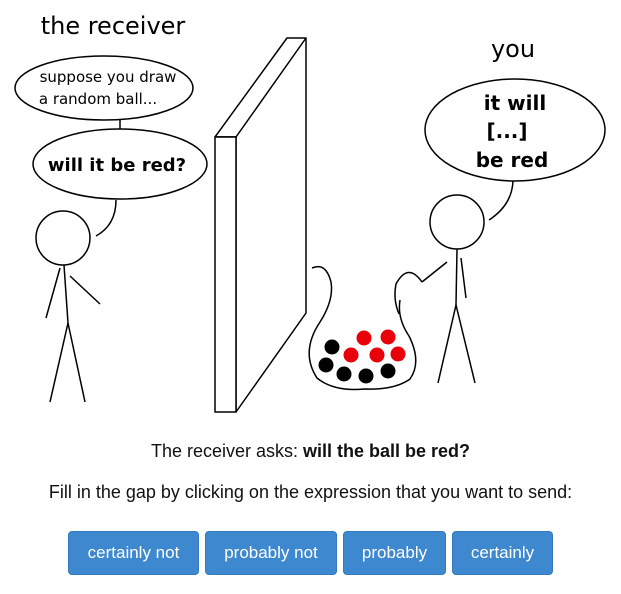 Image resolution: width=621 pixels, height=594 pixels. I want to click on receiver-label: the receiver, so click(113, 26).